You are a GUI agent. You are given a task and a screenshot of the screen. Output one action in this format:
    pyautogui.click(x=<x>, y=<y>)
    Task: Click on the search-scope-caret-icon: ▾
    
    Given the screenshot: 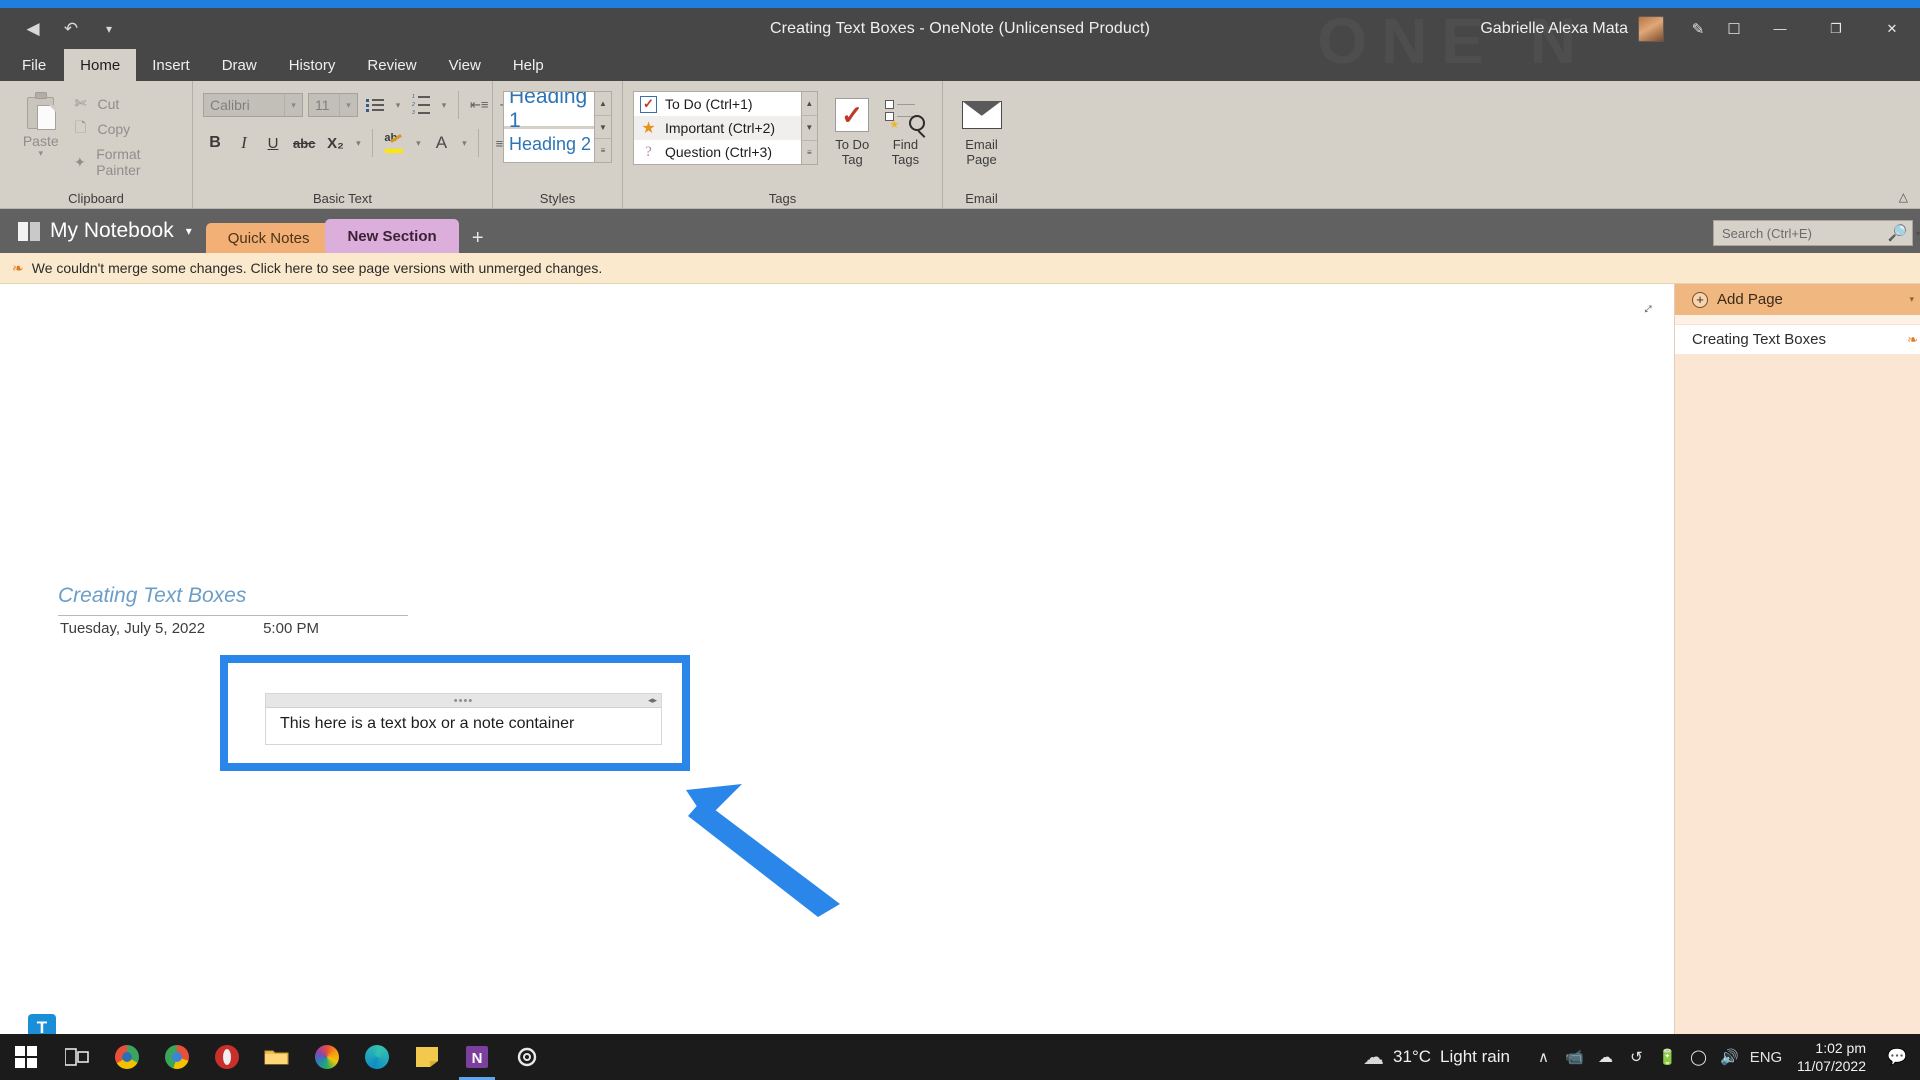 What is the action you would take?
    pyautogui.click(x=1918, y=233)
    